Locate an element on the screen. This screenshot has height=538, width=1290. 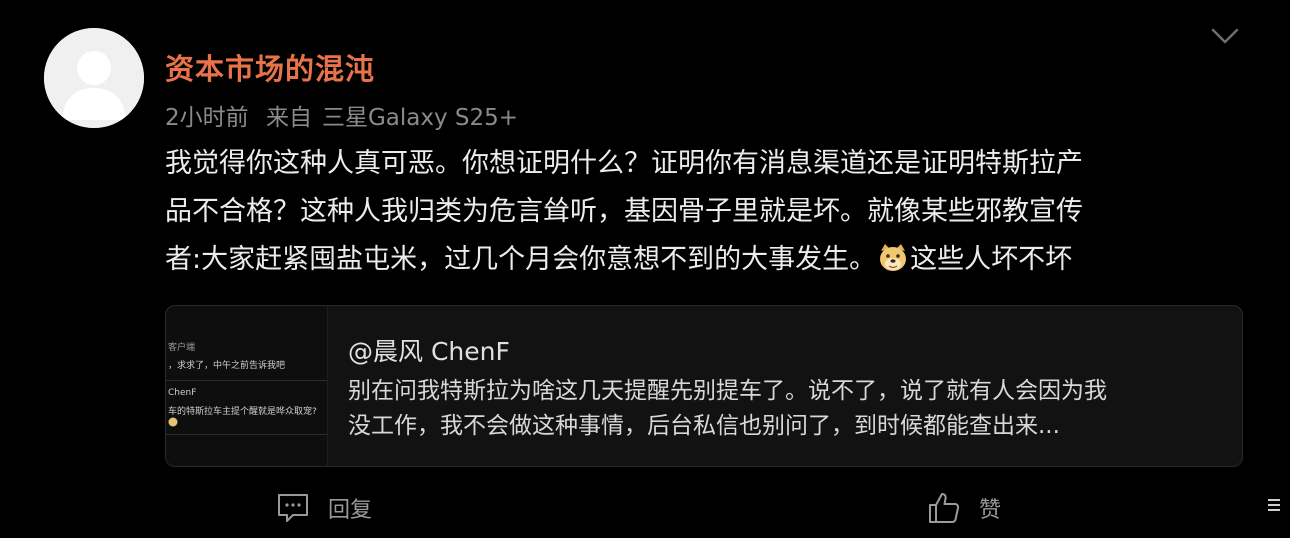
chevron-down-icon is located at coordinates (1225, 36).